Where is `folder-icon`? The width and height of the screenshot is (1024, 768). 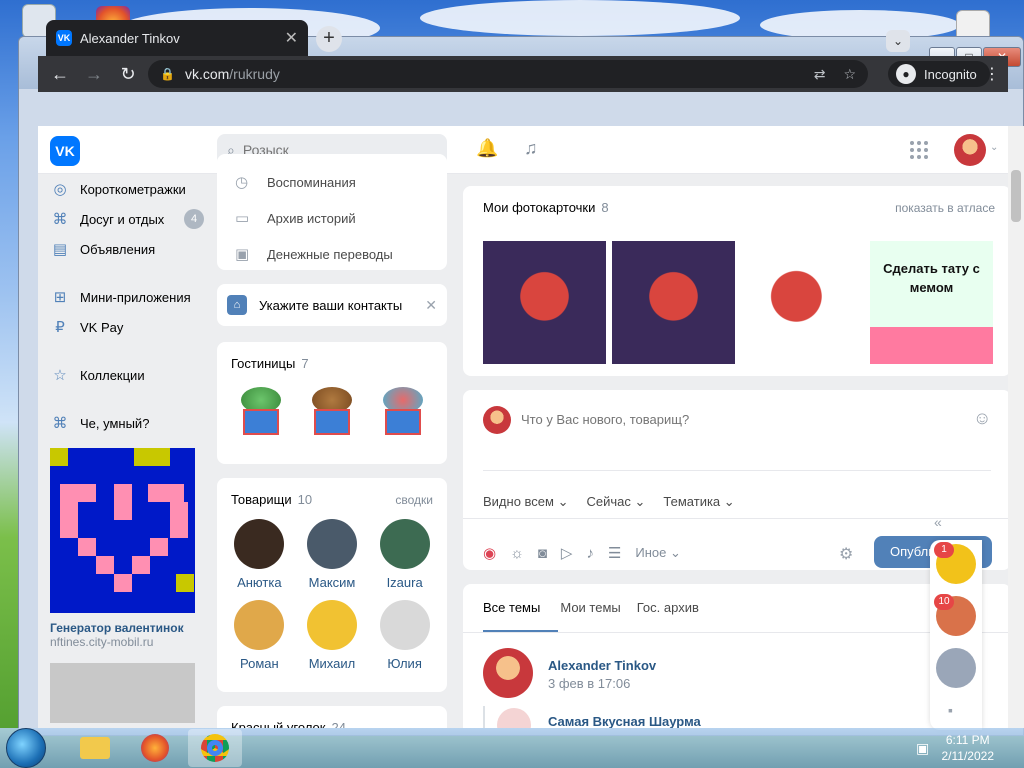 folder-icon is located at coordinates (95, 748).